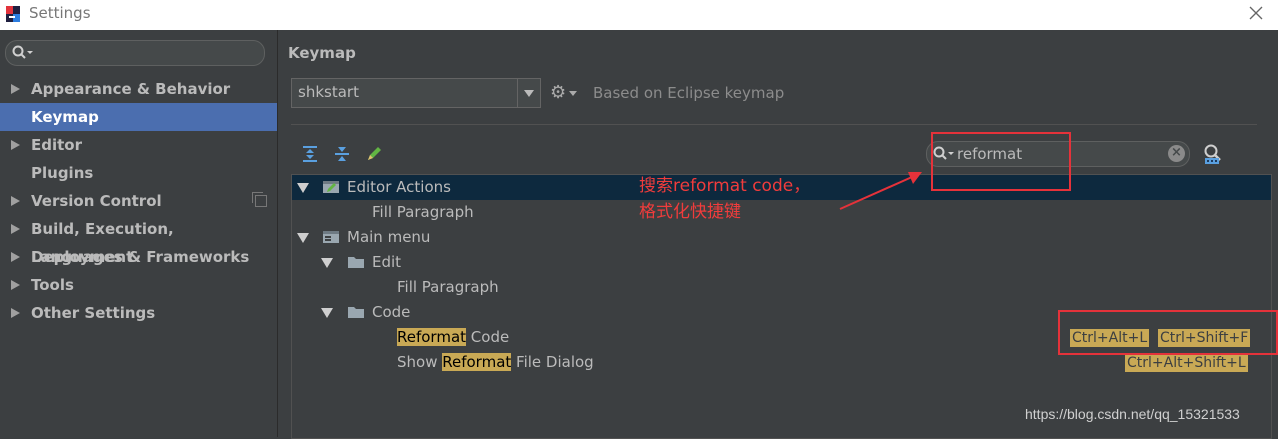 The image size is (1278, 439). Describe the element at coordinates (387, 262) in the screenshot. I see `tree-row-label: Edit` at that location.